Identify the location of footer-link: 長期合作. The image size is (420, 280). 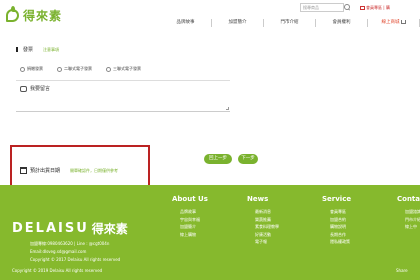
(337, 235).